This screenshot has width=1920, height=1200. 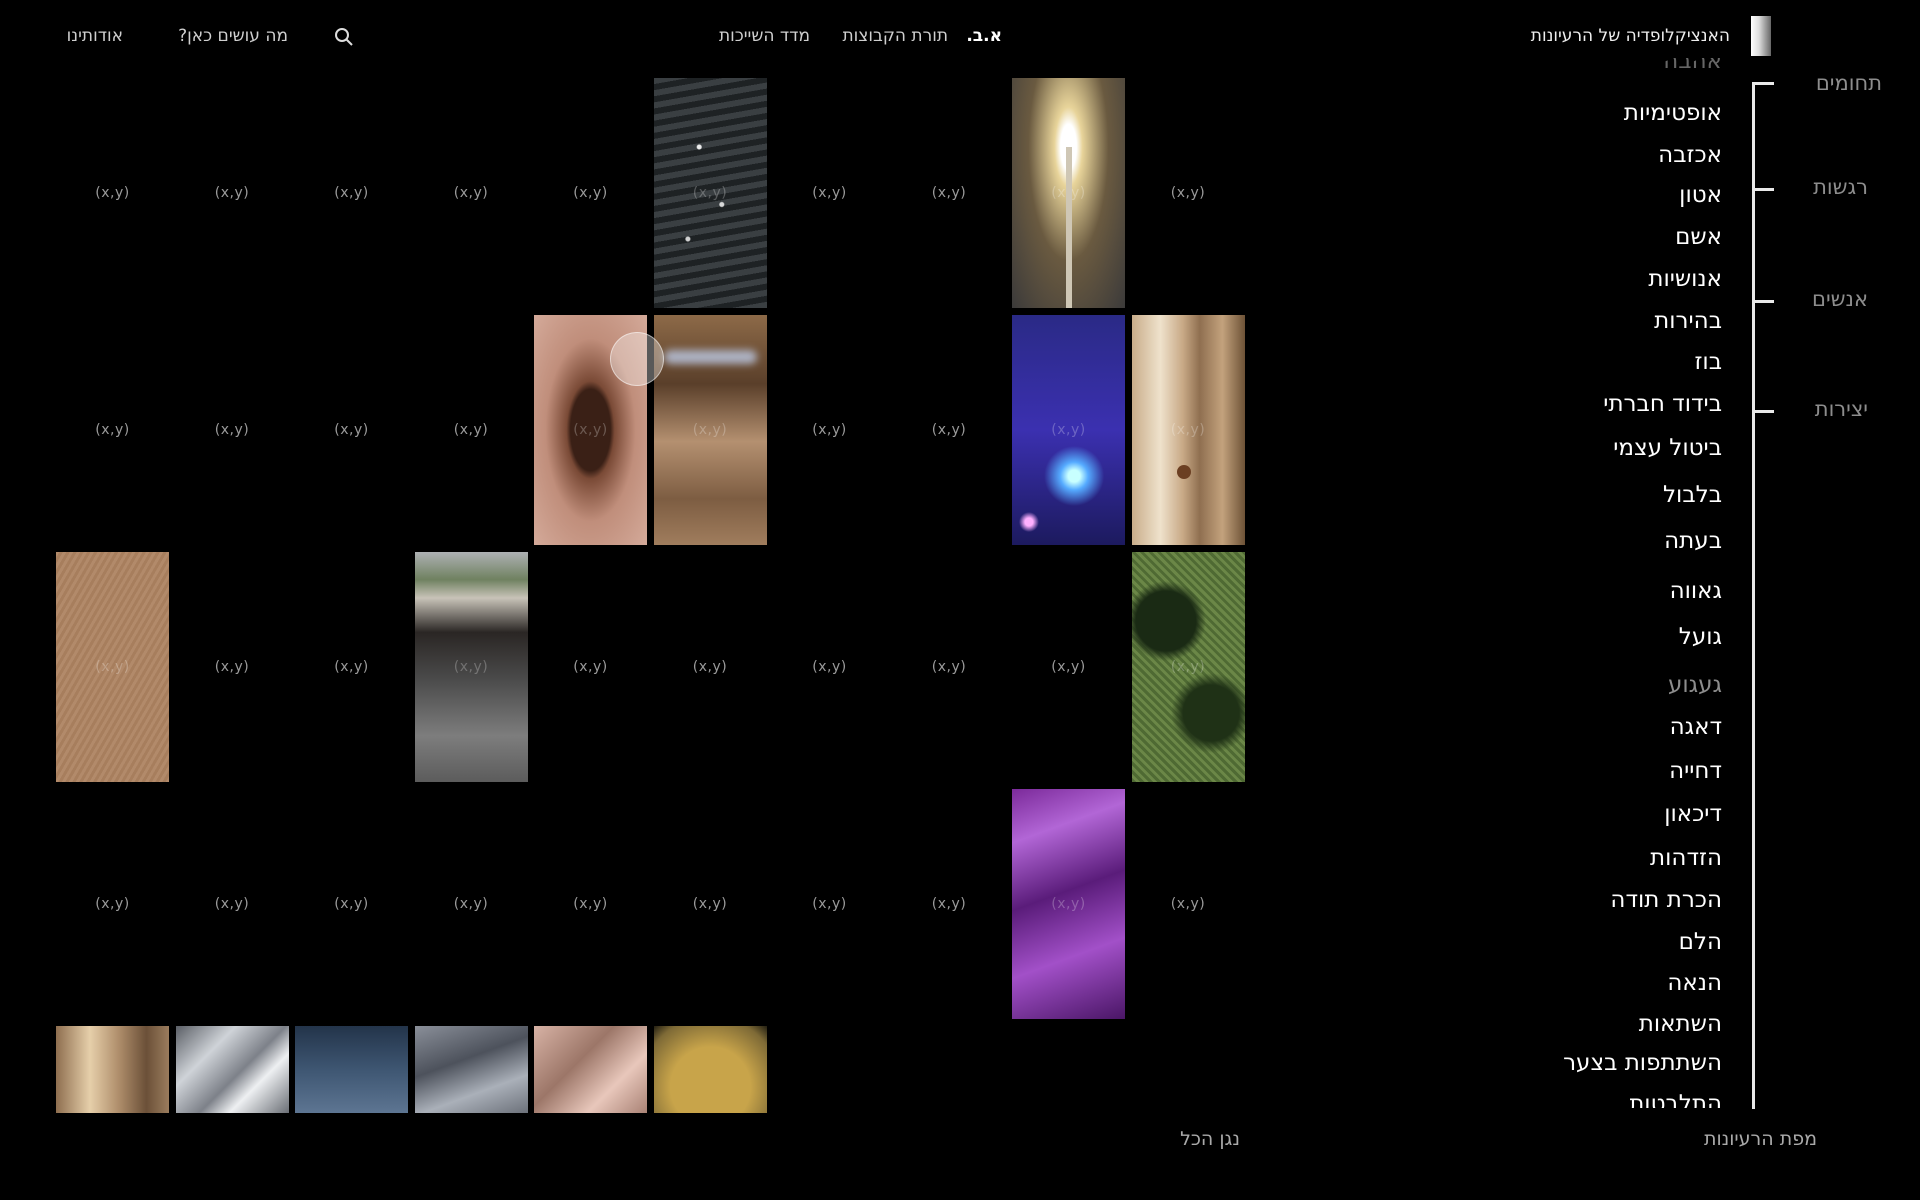 I want to click on grid-cell-purple-fabric-thumbnail: (x,y), so click(x=1068, y=904).